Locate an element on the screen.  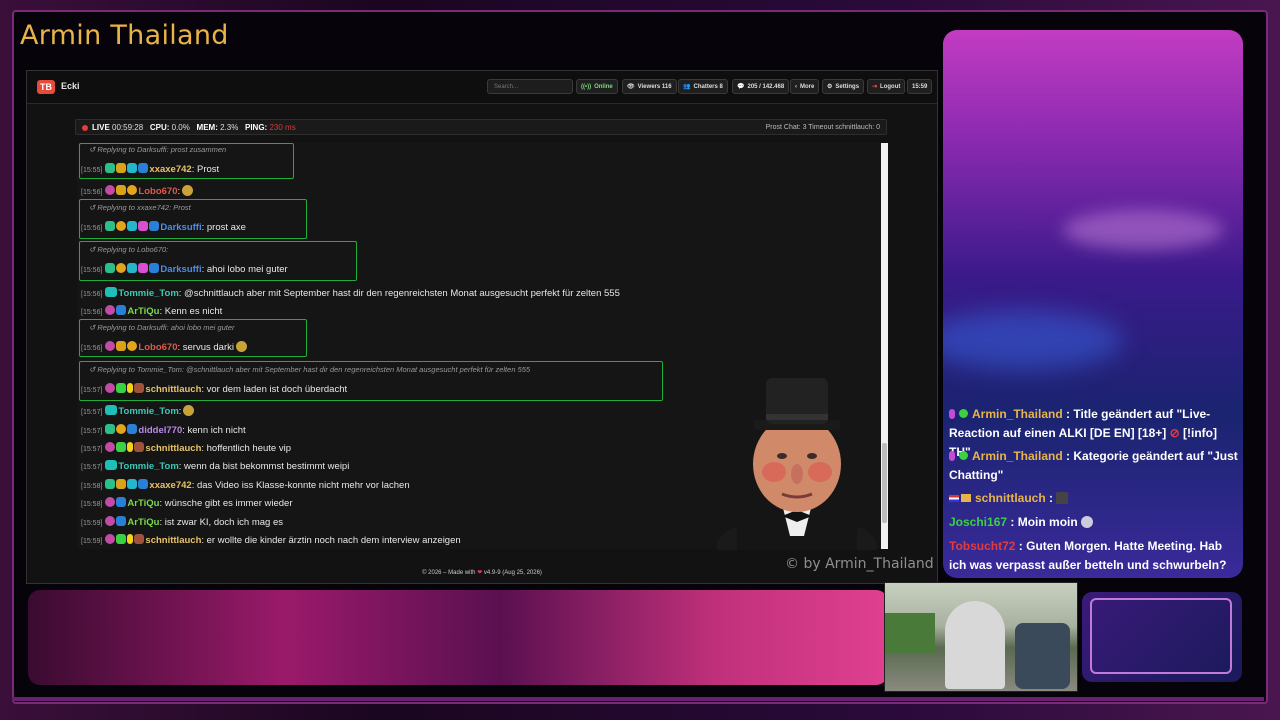
message-text: : prost axe is located at coordinates (223, 227).